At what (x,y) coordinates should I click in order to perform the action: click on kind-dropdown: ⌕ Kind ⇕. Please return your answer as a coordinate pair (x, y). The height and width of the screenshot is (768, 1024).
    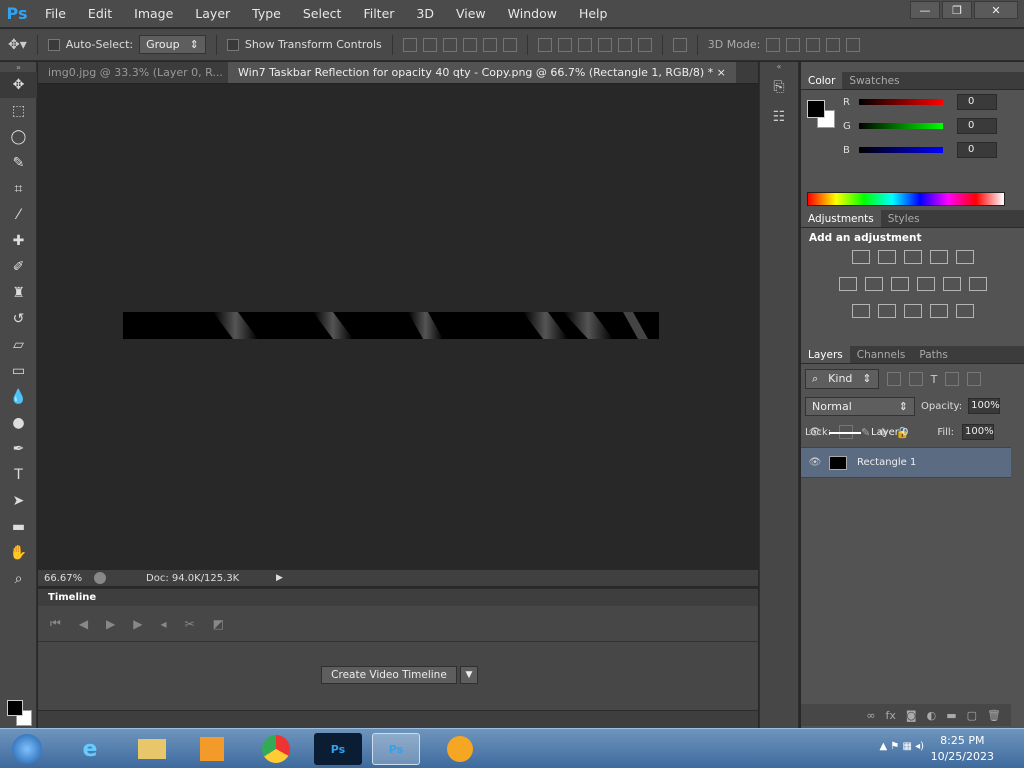
    Looking at the image, I should click on (842, 379).